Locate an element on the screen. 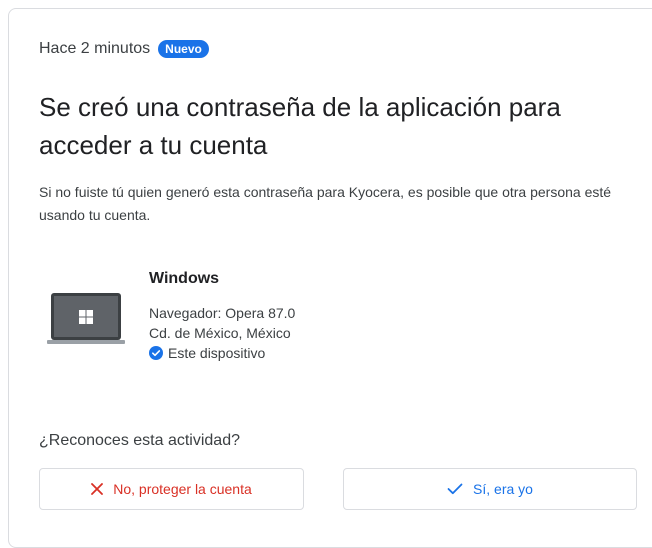 The width and height of the screenshot is (652, 548). confirm-was-me-button: Sí, era yo is located at coordinates (490, 489).